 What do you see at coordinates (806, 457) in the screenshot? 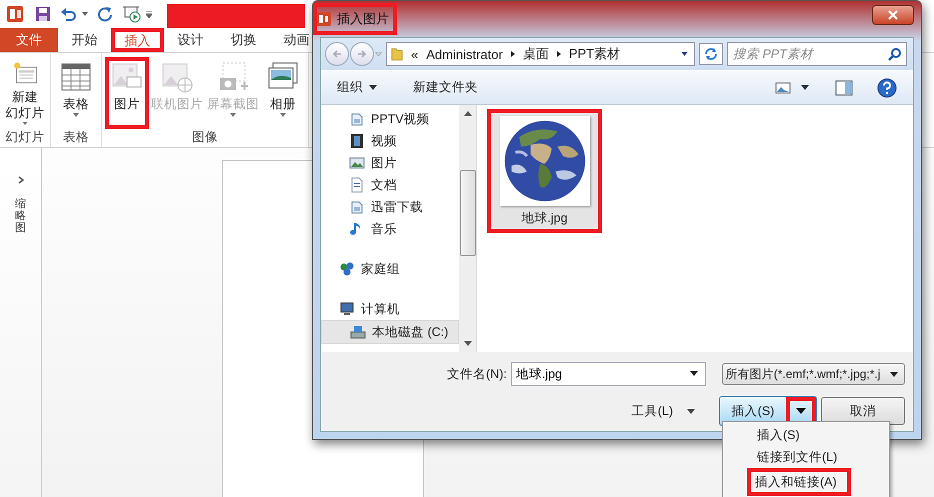
I see `menu-item: 链接到文件(L)` at bounding box center [806, 457].